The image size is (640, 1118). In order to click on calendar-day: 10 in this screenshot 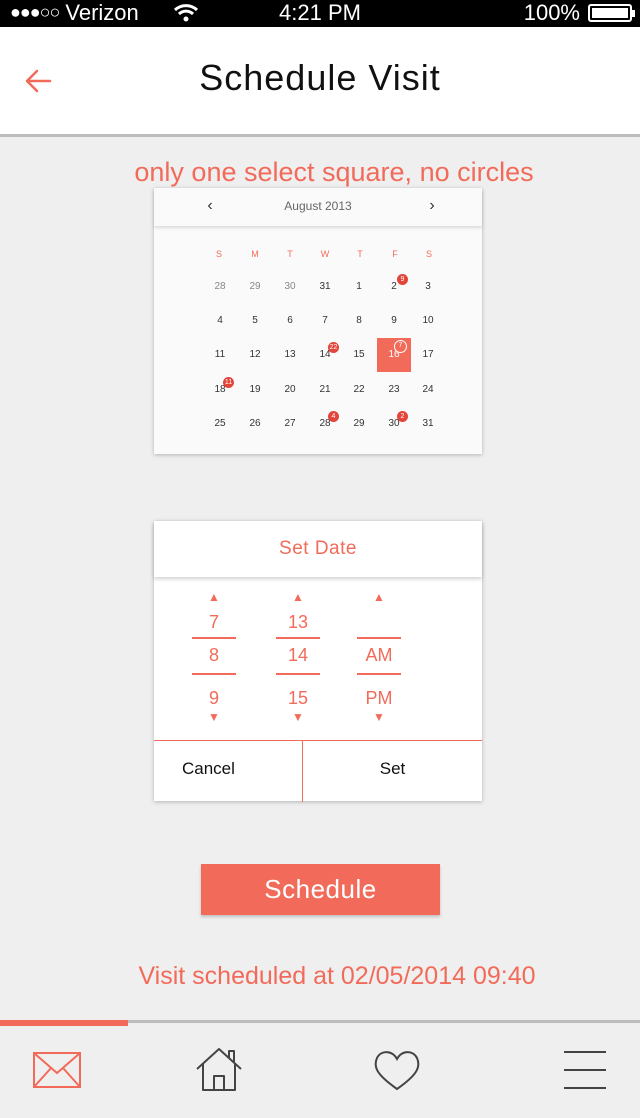, I will do `click(428, 321)`.